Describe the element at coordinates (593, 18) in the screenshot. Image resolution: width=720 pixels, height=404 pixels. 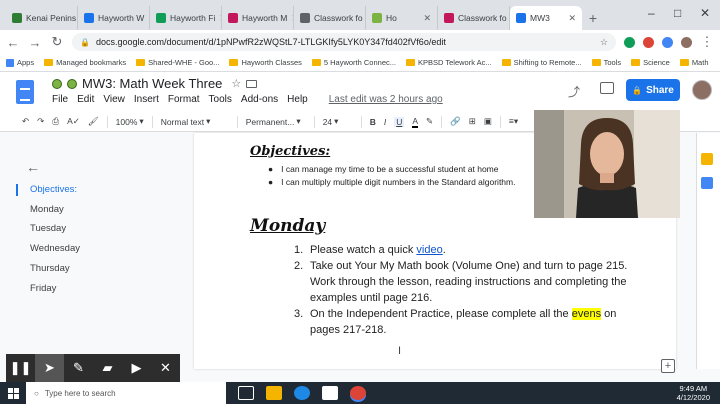
I see `new-tab-button: +` at that location.